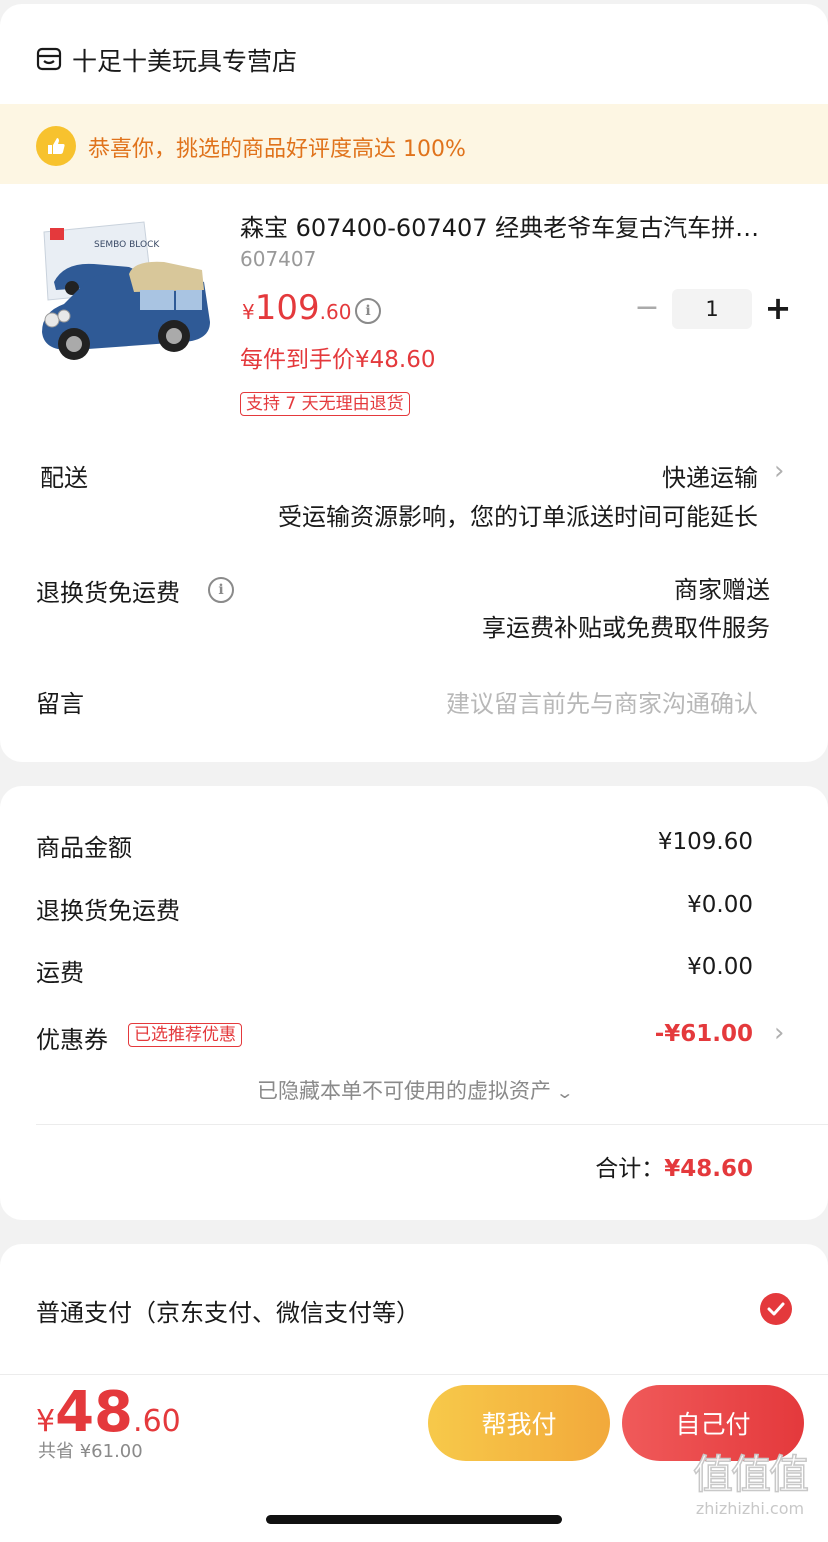 This screenshot has height=1542, width=828. I want to click on saved-amount: 共省 ¥61.00, so click(90, 1451).